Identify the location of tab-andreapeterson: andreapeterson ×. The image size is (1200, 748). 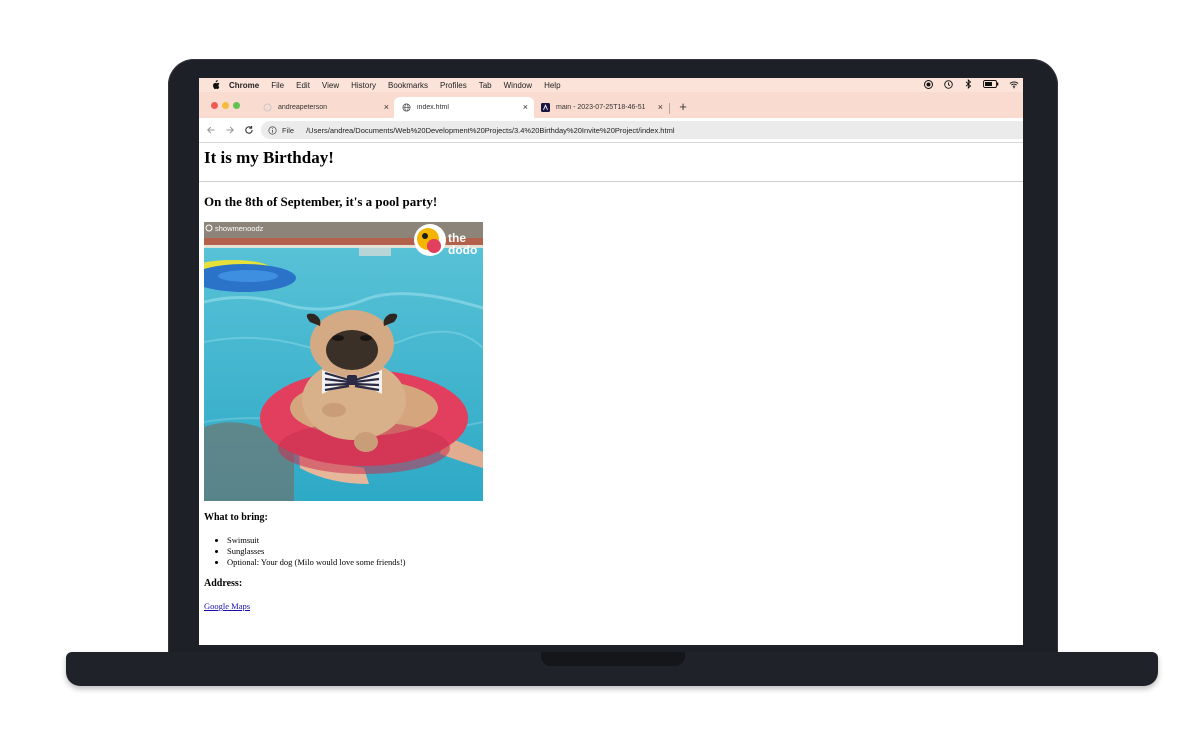
(325, 107).